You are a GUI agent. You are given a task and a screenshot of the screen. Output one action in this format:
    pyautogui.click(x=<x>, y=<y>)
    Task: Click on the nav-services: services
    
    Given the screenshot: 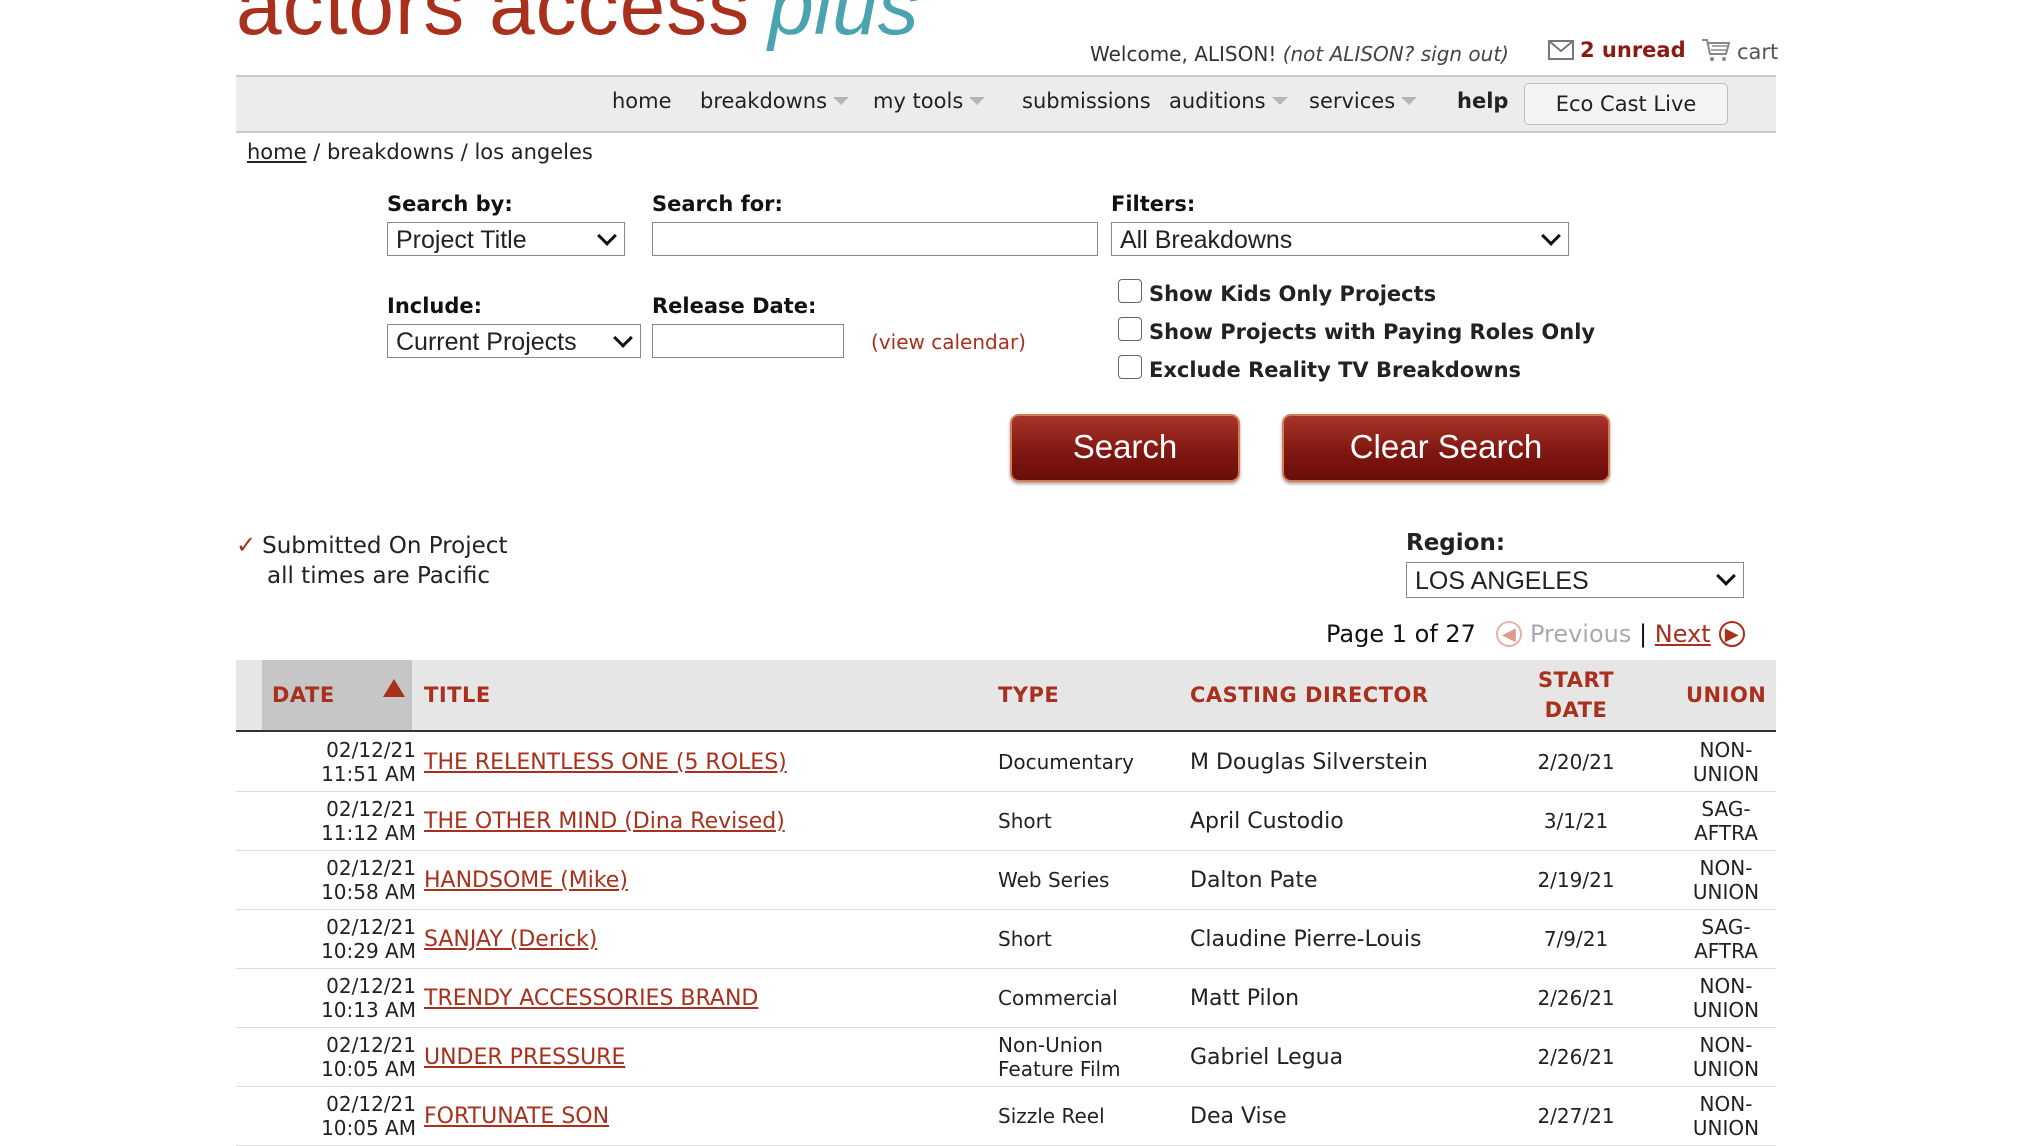 What is the action you would take?
    pyautogui.click(x=1363, y=101)
    